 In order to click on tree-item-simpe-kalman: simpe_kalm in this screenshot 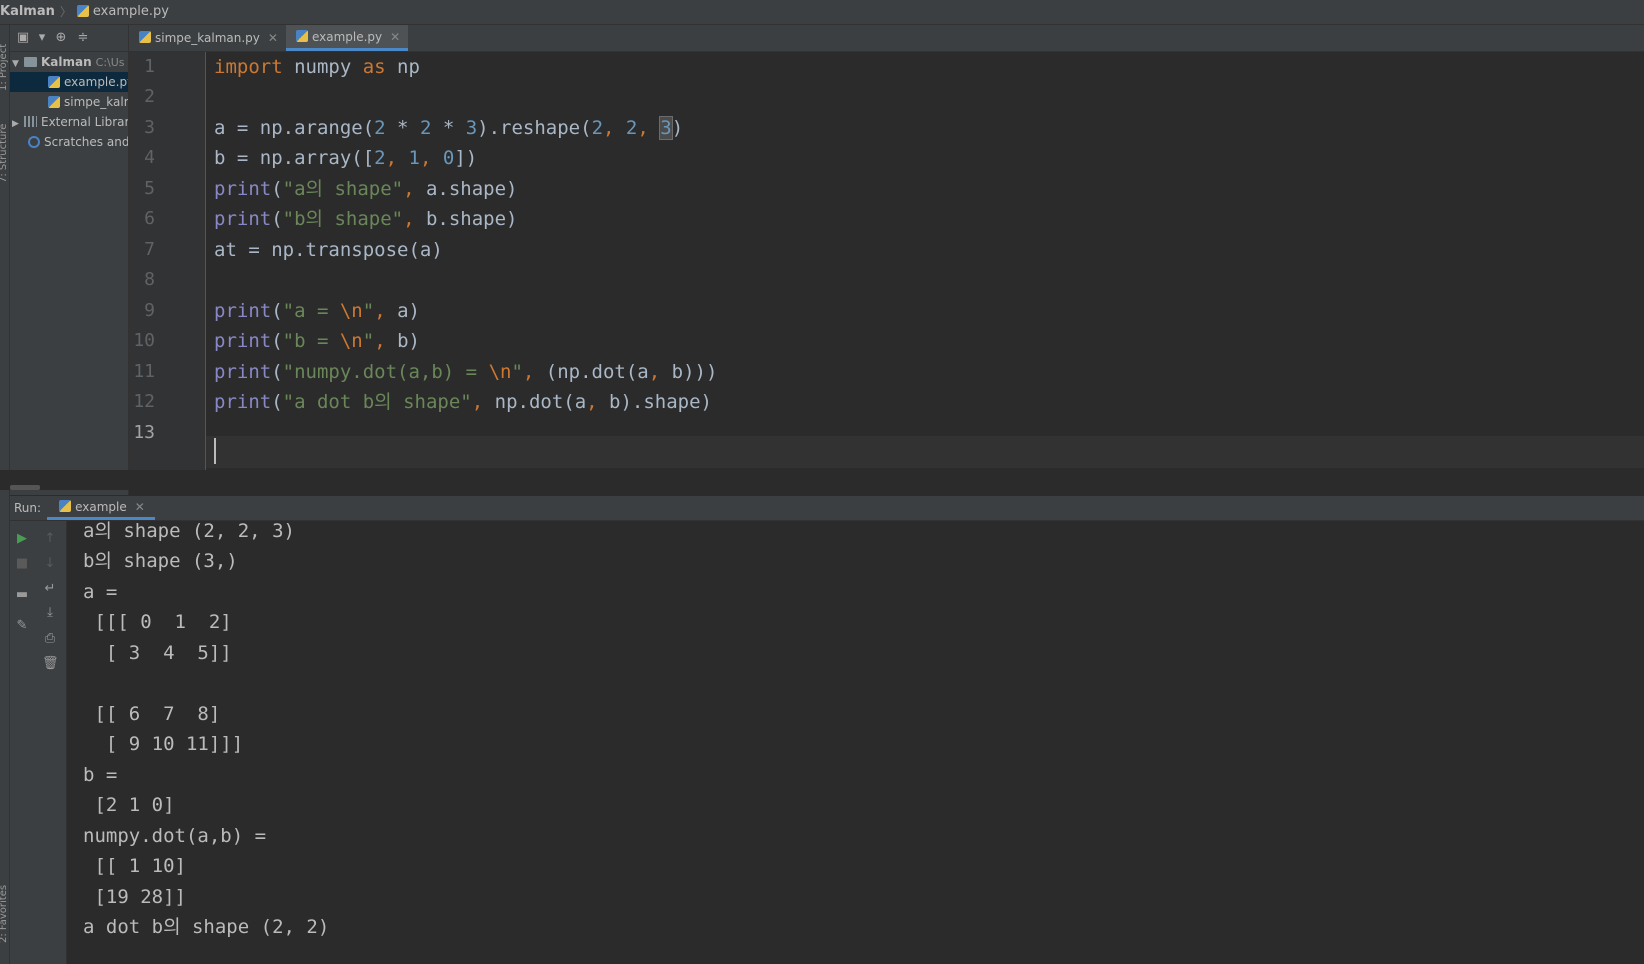, I will do `click(69, 102)`.